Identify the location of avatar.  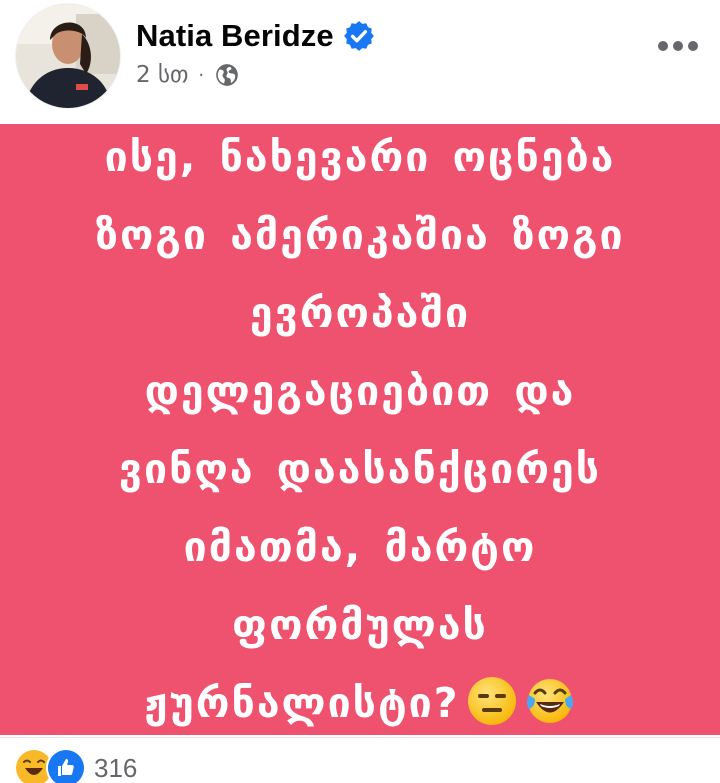
(68, 56).